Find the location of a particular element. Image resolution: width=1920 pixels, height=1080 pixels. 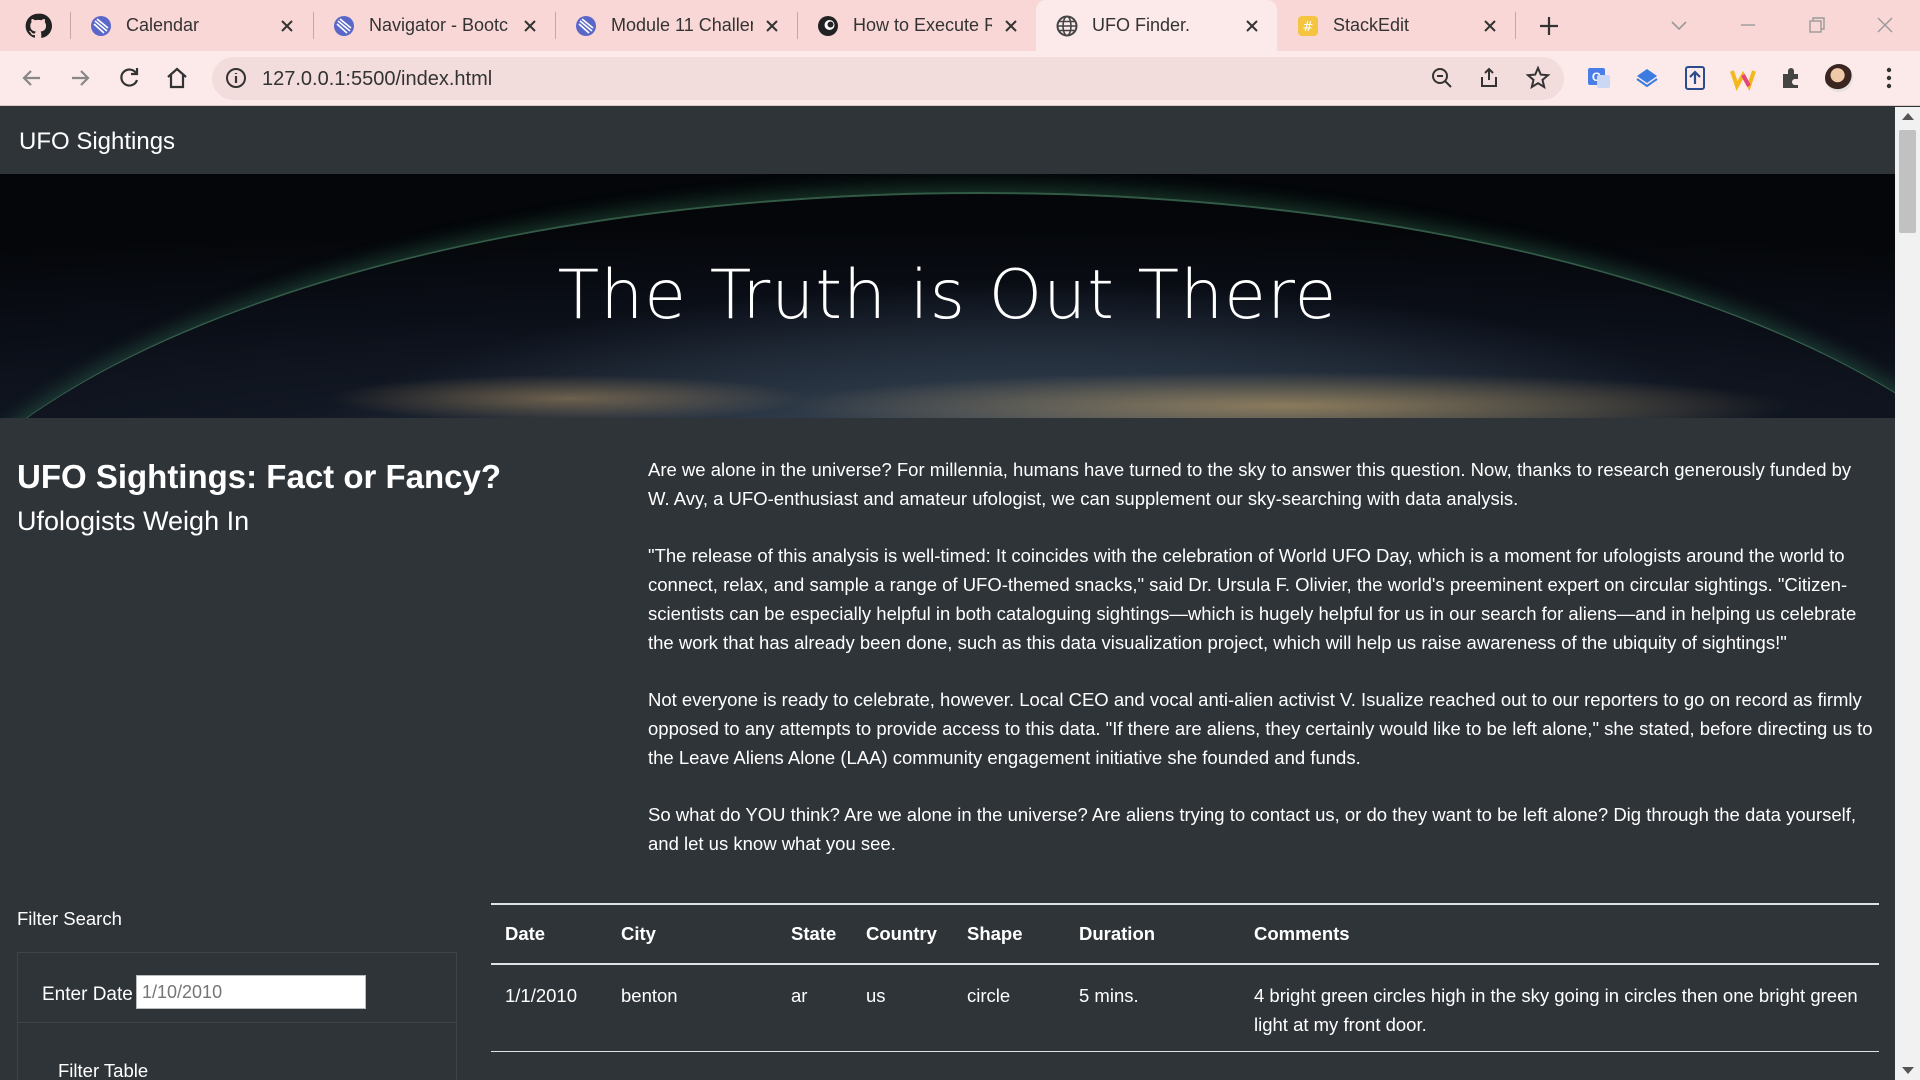

column-header-comments: Comments is located at coordinates (1559, 934).